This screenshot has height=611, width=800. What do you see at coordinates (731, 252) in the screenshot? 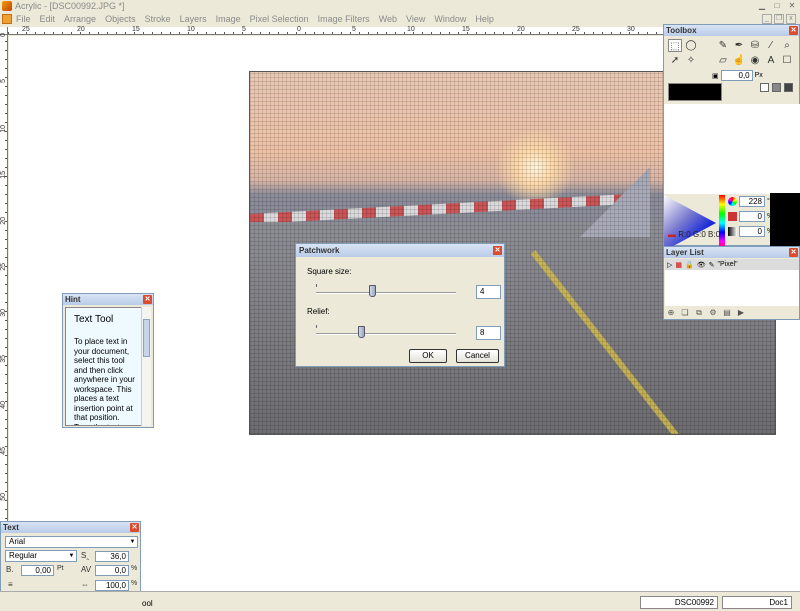
I see `layer-list-title: Layer List ✕` at bounding box center [731, 252].